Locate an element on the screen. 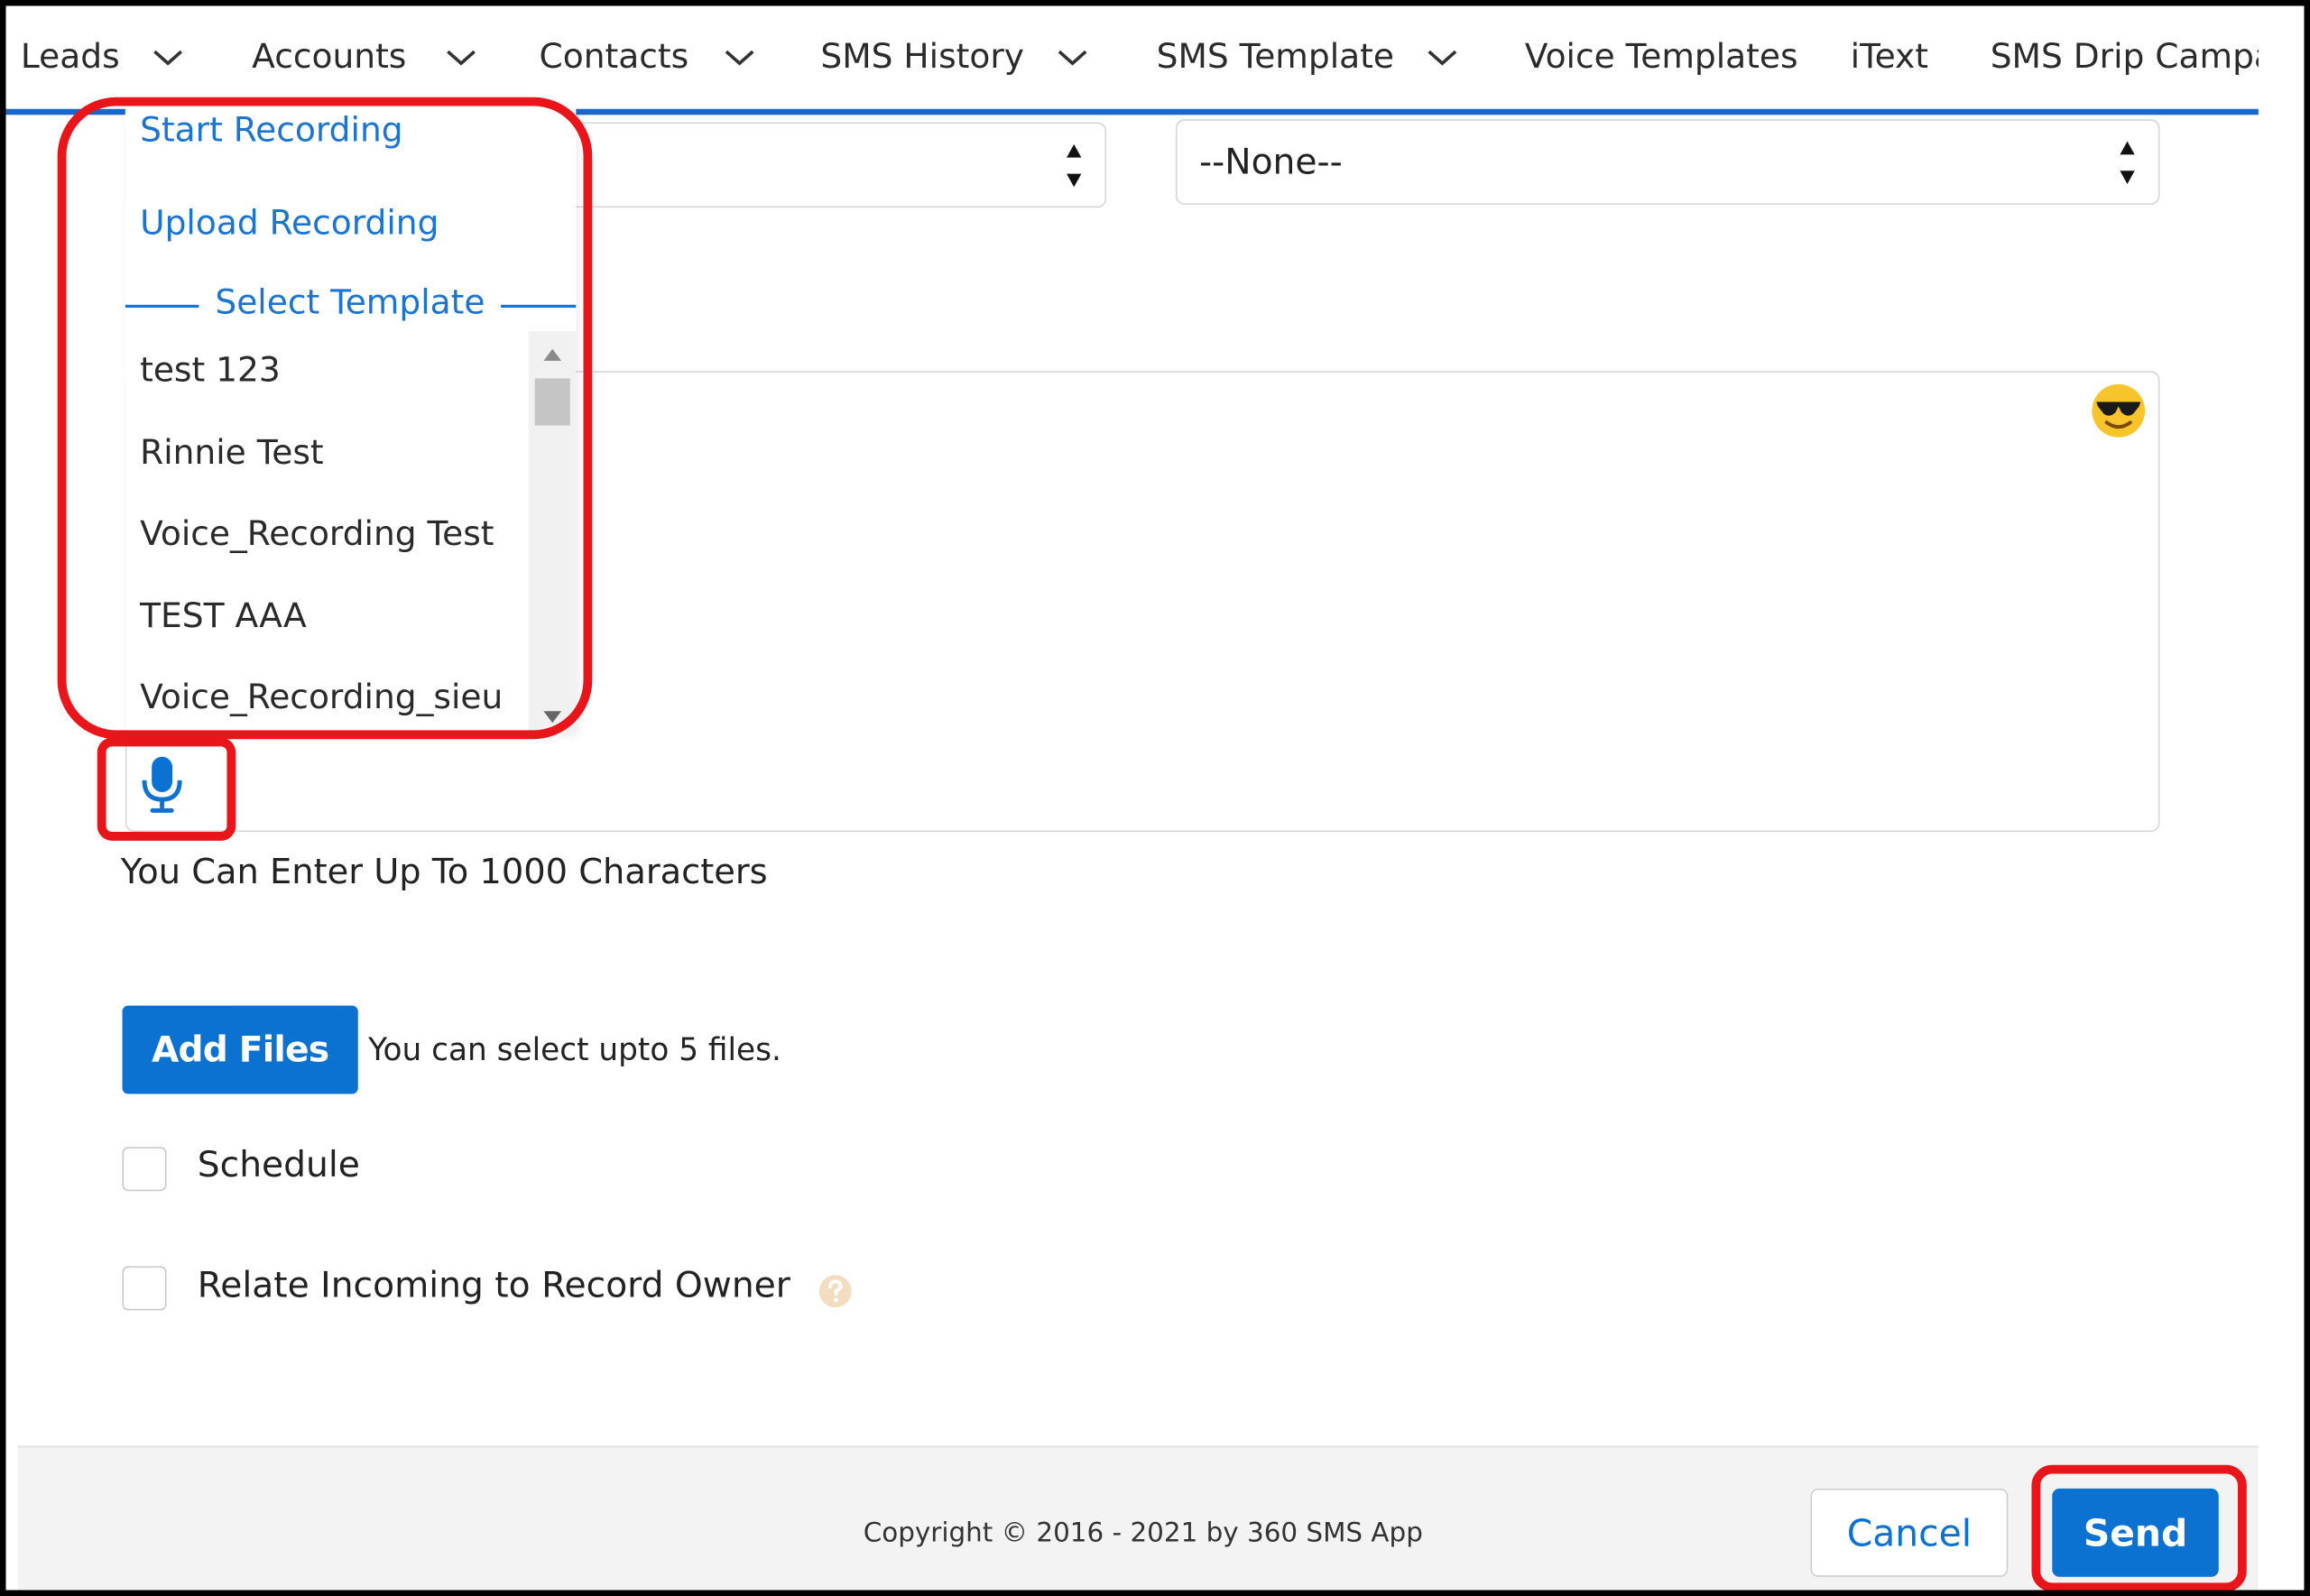  nav-item-contacts: Contacts is located at coordinates (648, 57).